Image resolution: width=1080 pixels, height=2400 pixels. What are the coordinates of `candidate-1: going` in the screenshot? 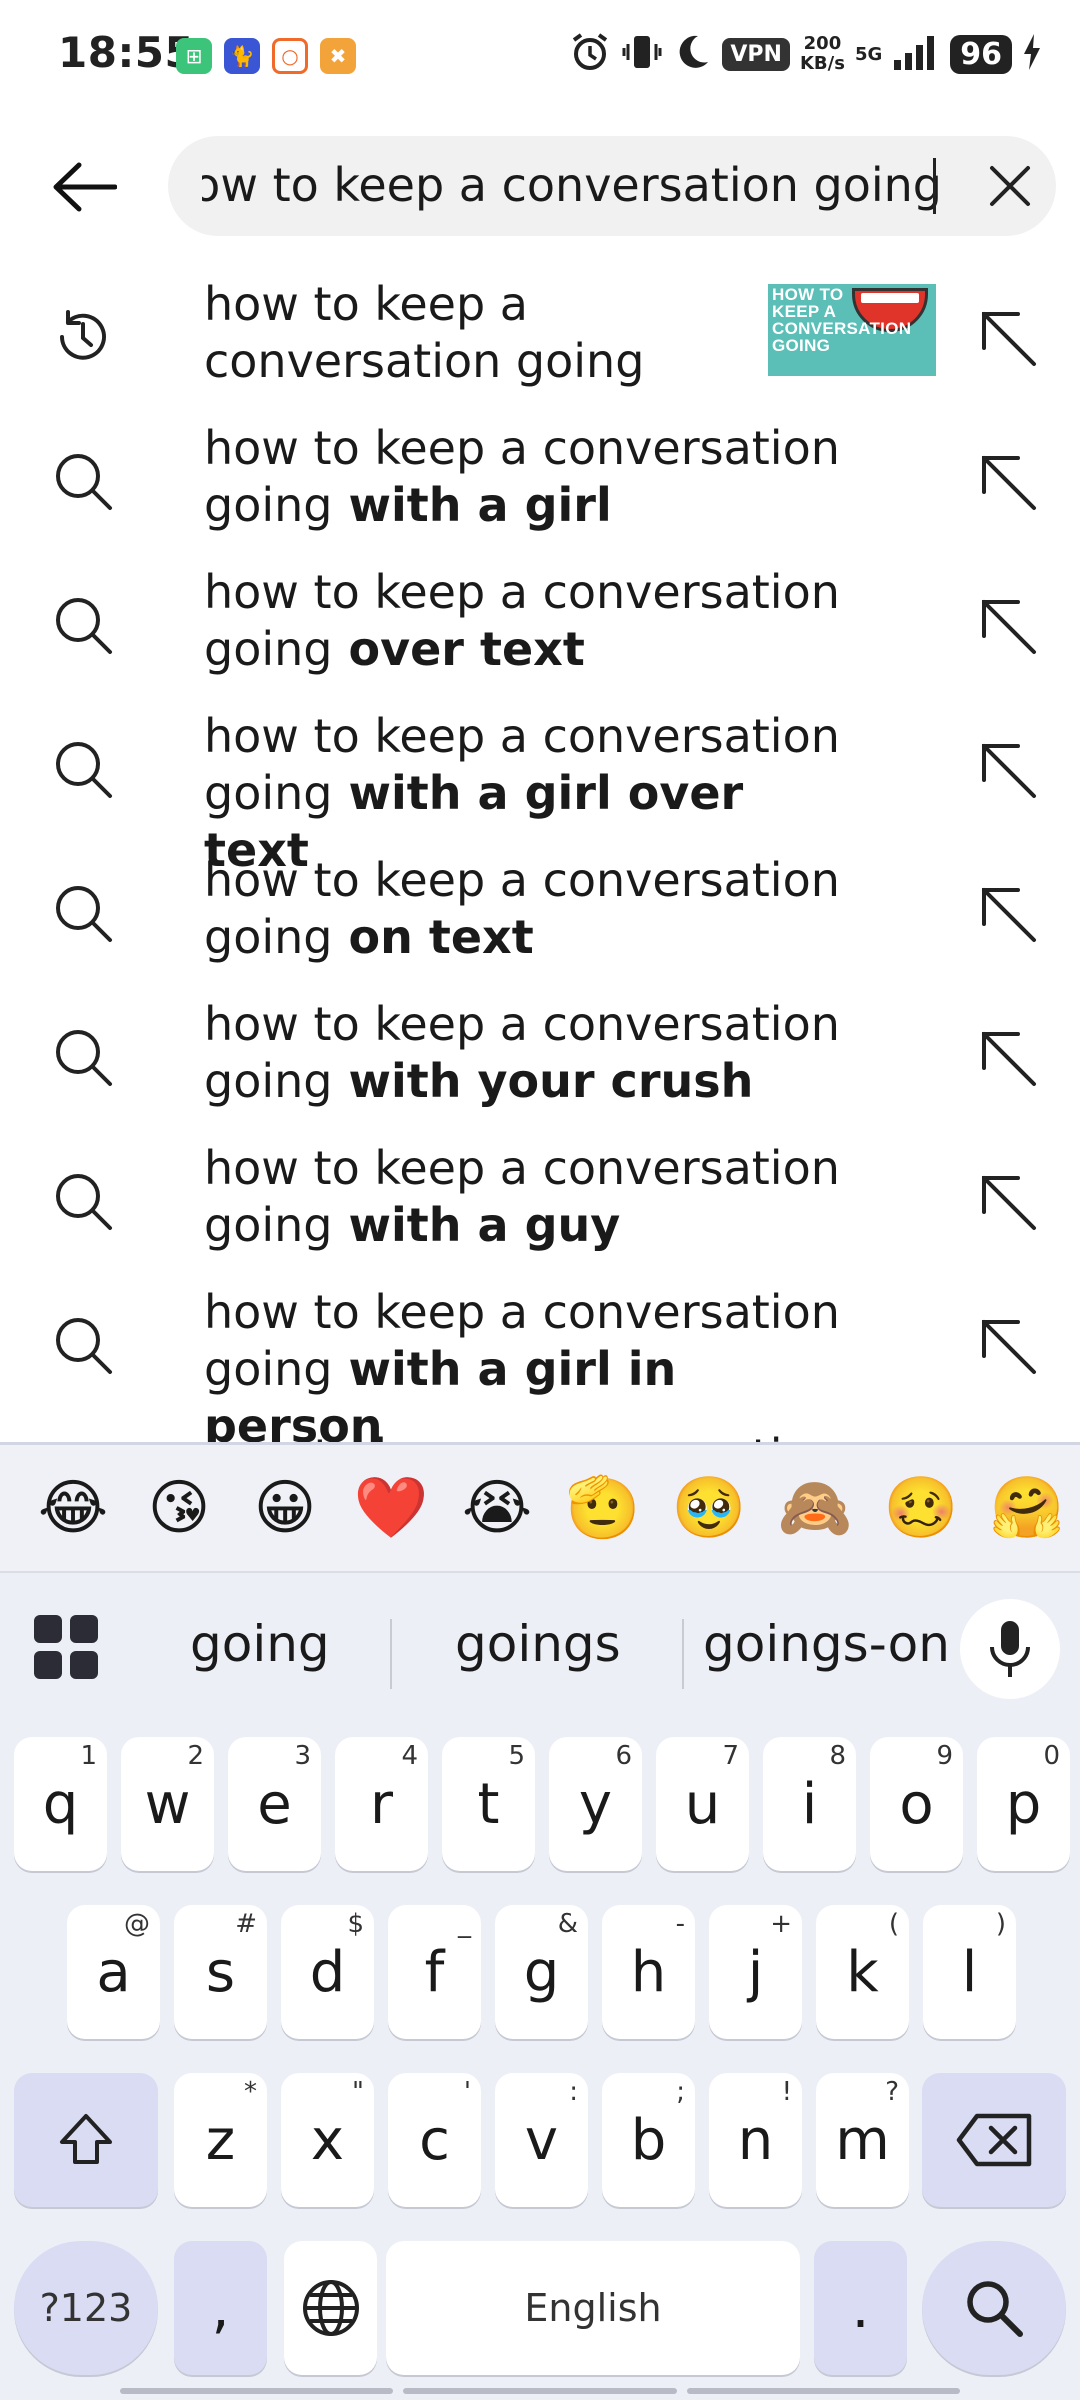 It's located at (260, 1644).